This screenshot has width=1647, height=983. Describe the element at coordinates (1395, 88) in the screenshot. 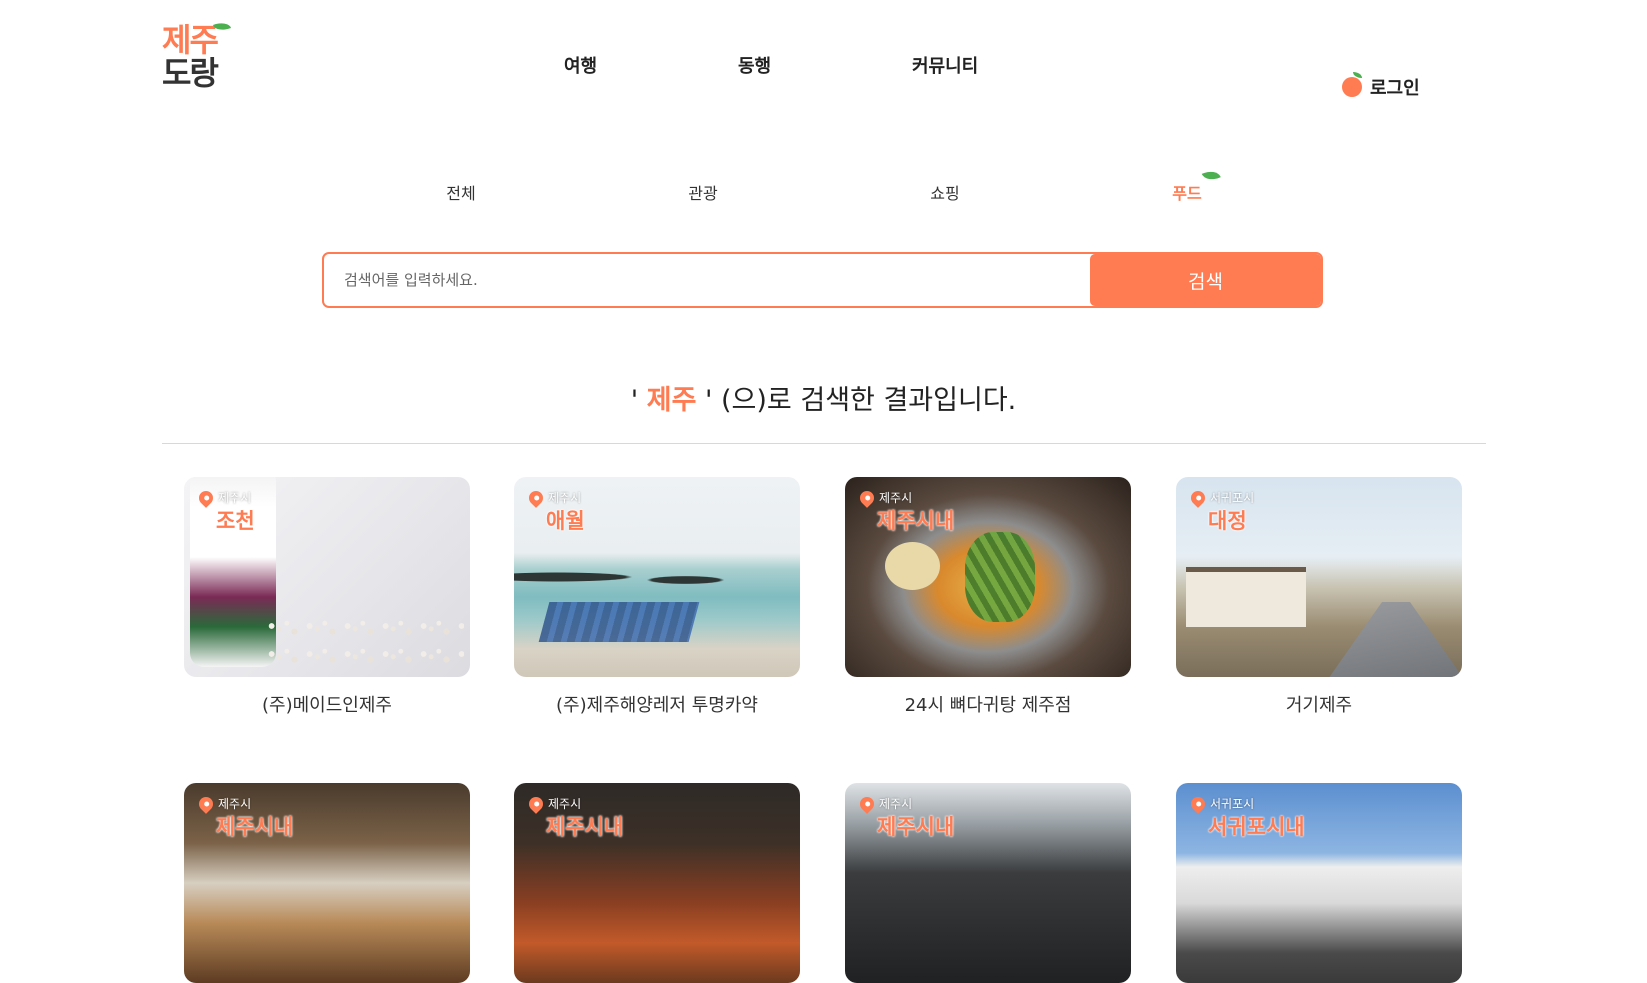

I see `login-label: 로그인` at that location.